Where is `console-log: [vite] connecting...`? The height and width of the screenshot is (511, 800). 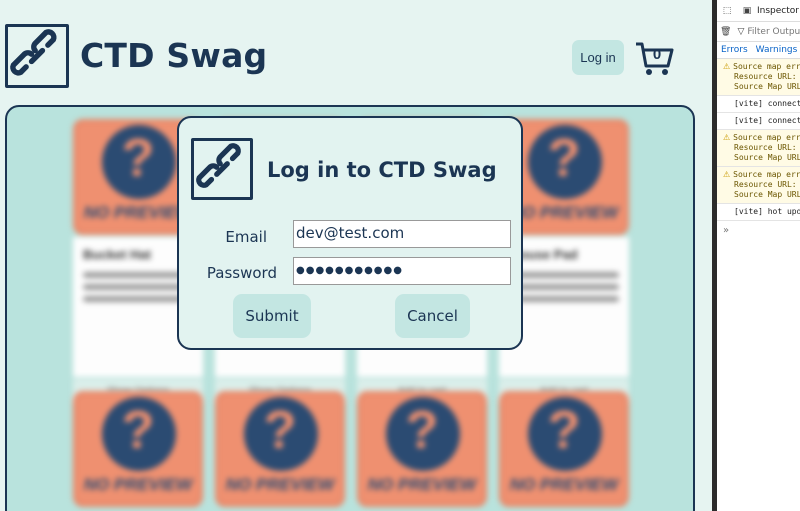 console-log: [vite] connecting... is located at coordinates (758, 104).